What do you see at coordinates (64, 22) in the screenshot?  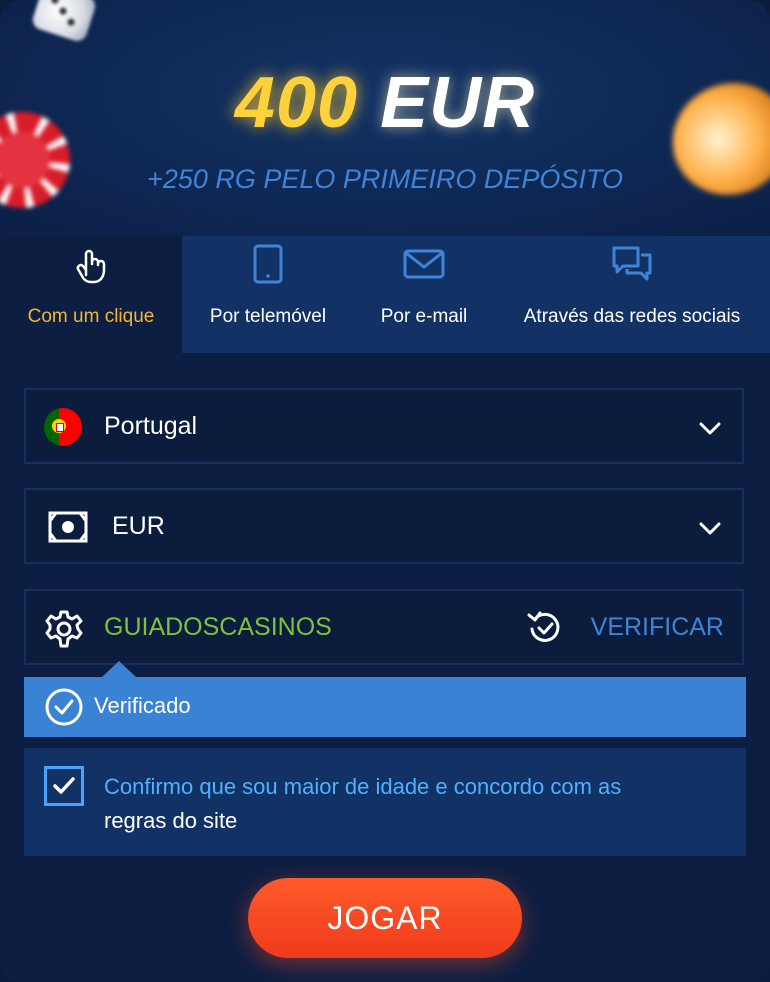 I see `dice-decoration` at bounding box center [64, 22].